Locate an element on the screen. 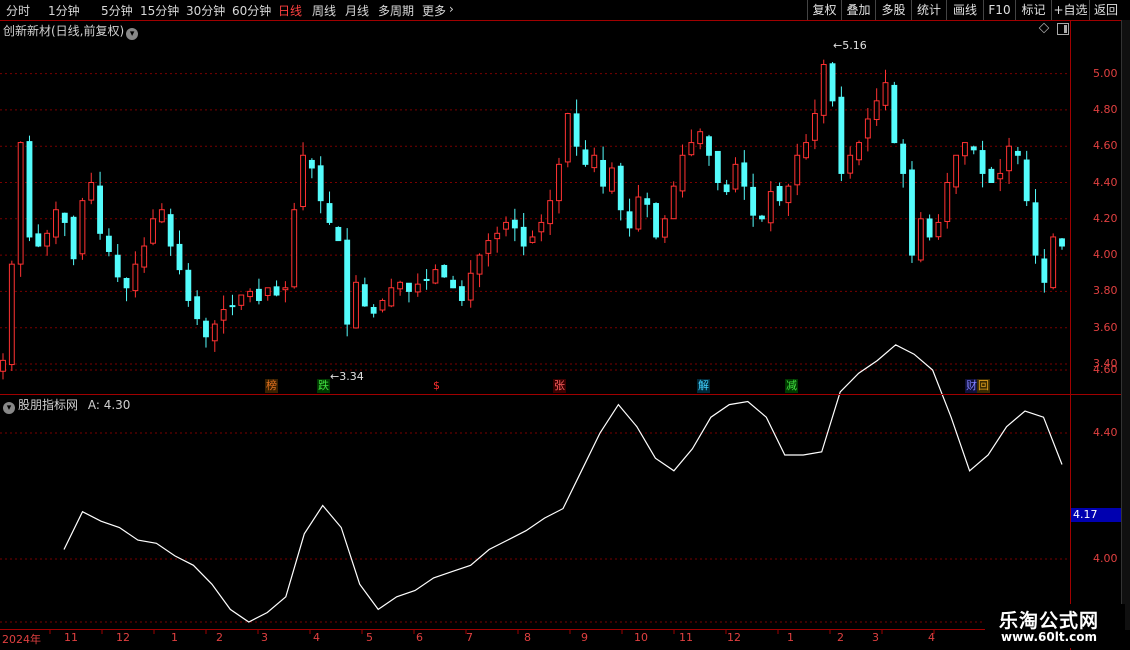 This screenshot has height=650, width=1130. date-tick-label: 12 is located at coordinates (734, 637).